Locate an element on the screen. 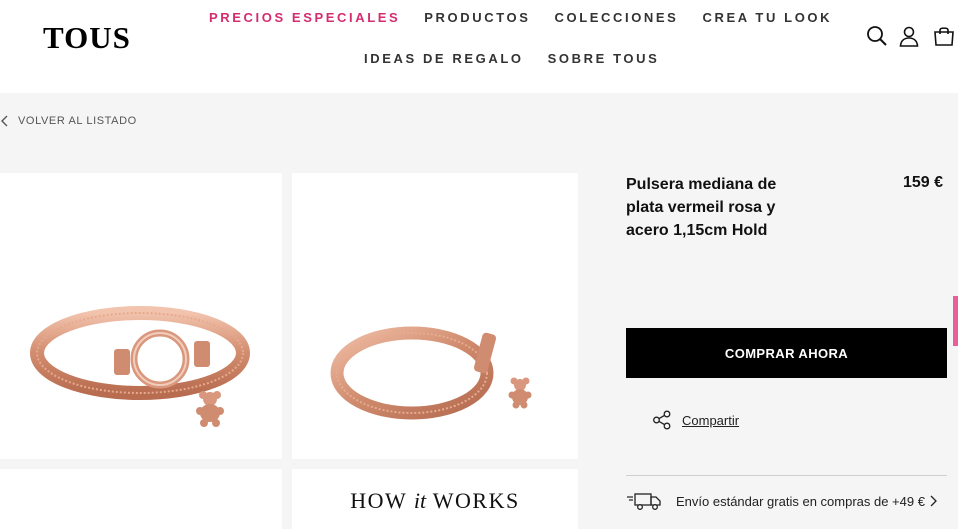  bracelet-side-image is located at coordinates (431, 373).